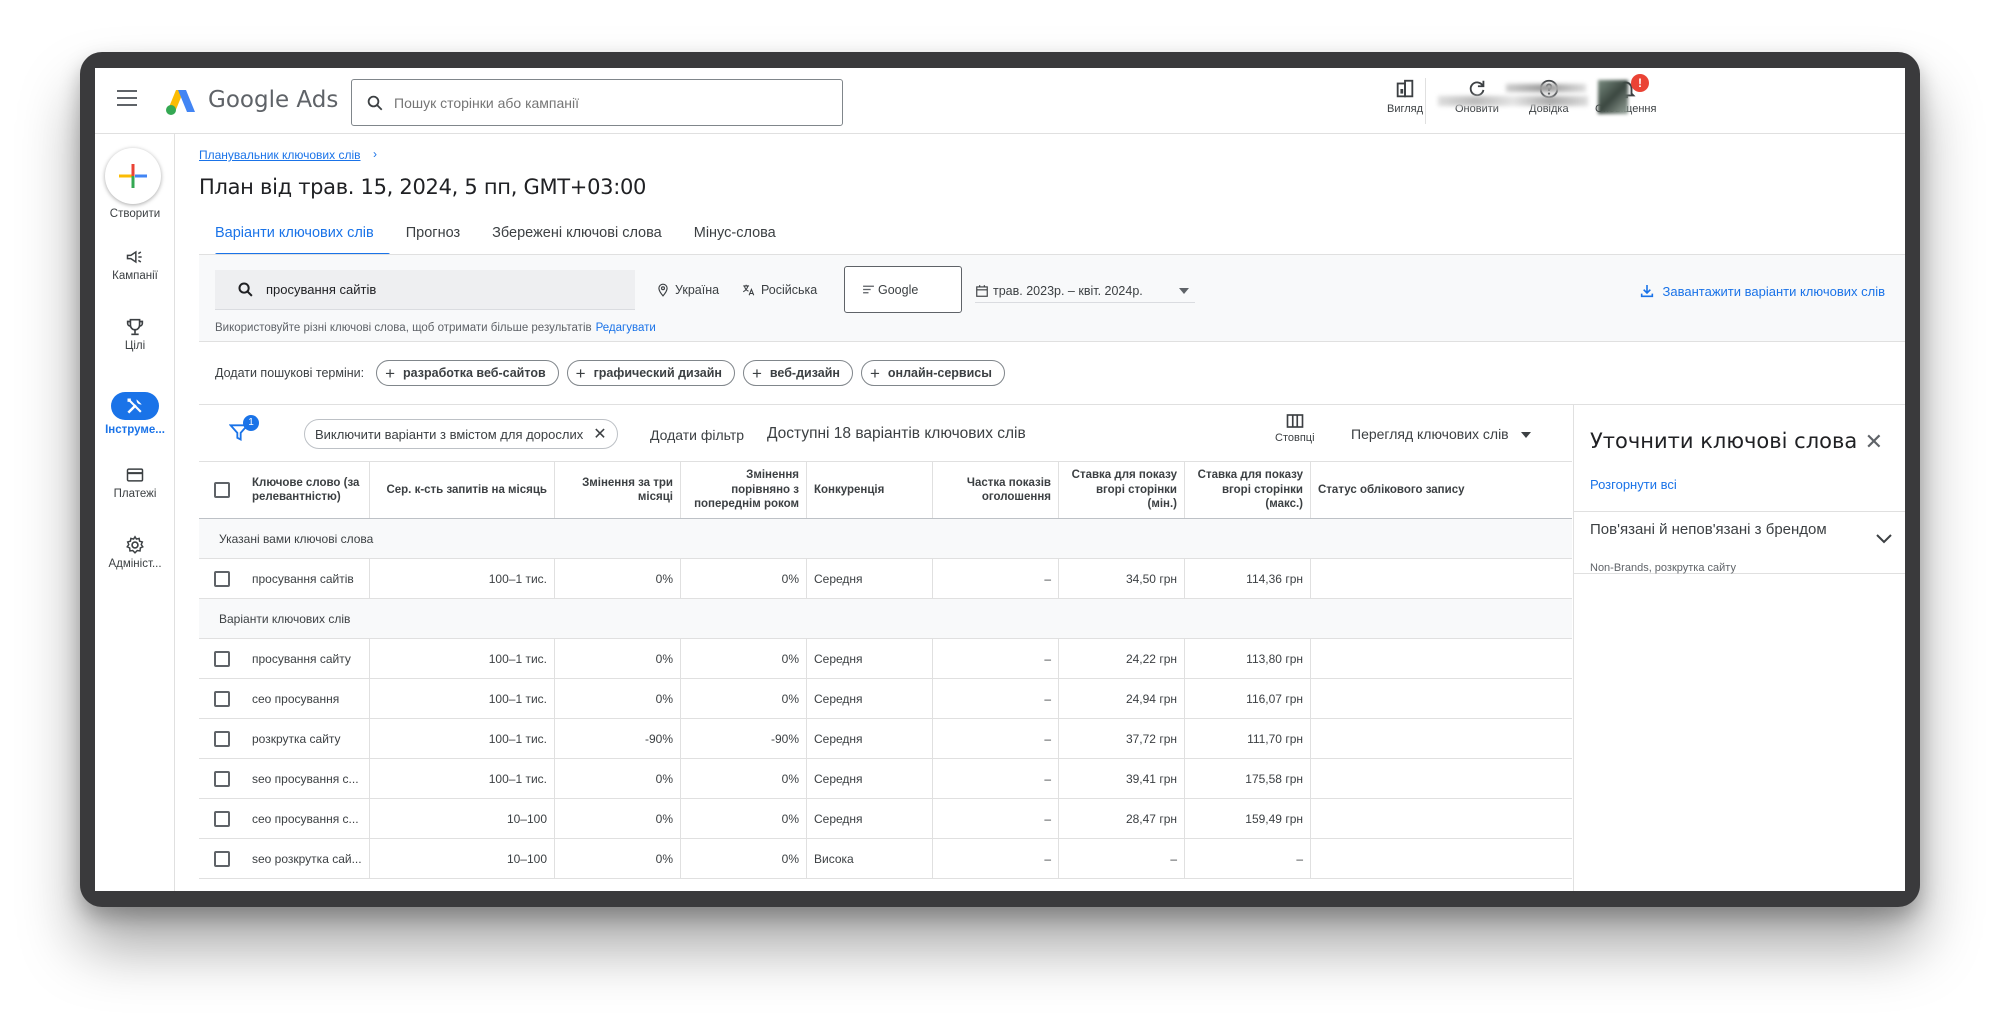 The image size is (1999, 1013). What do you see at coordinates (697, 435) in the screenshot?
I see `add-filter-button: Додати фільтр` at bounding box center [697, 435].